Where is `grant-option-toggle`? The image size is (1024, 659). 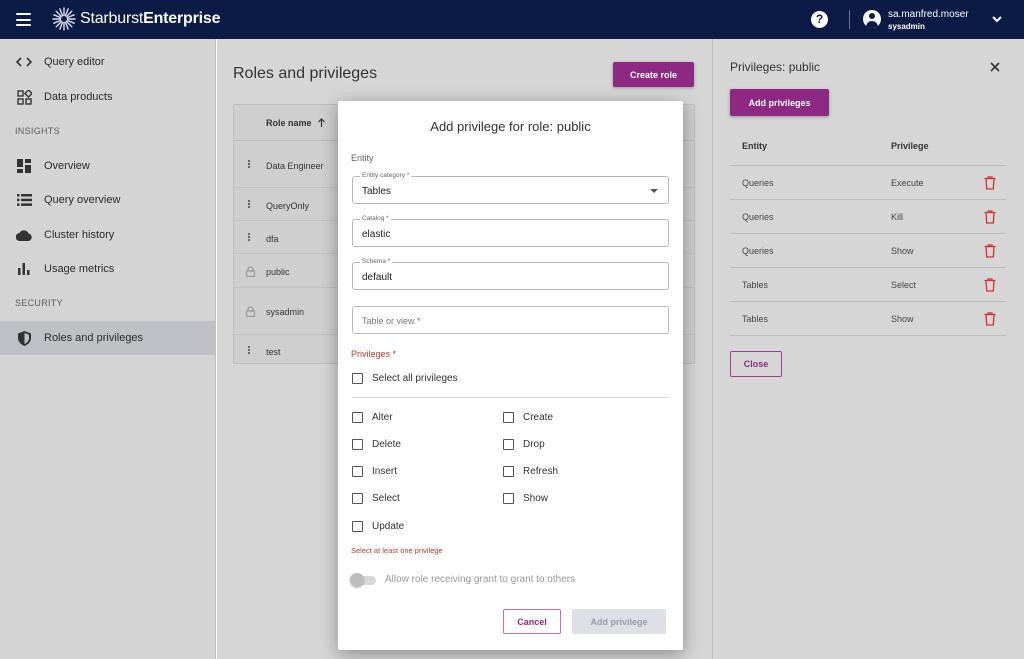 grant-option-toggle is located at coordinates (364, 580).